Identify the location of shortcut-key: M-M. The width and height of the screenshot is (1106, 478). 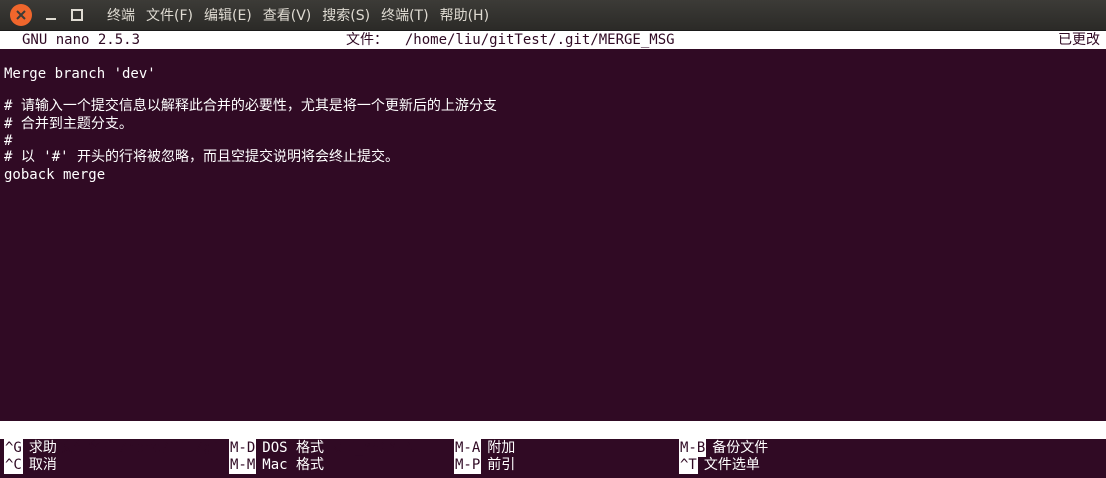
(243, 465).